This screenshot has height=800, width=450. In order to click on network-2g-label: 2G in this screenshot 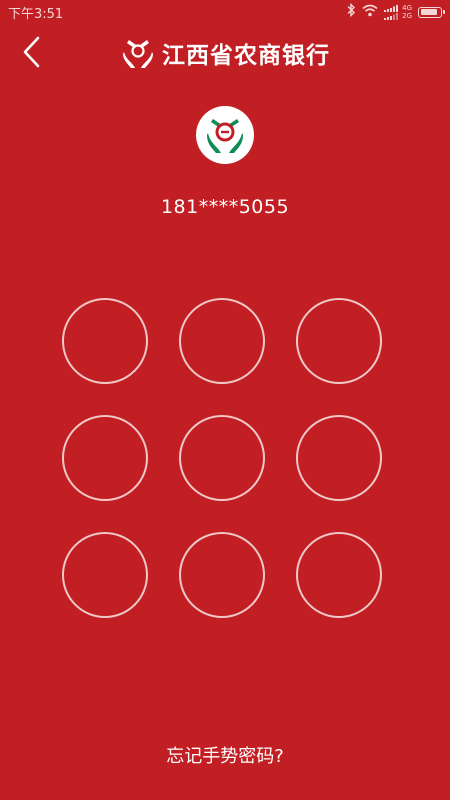, I will do `click(407, 16)`.